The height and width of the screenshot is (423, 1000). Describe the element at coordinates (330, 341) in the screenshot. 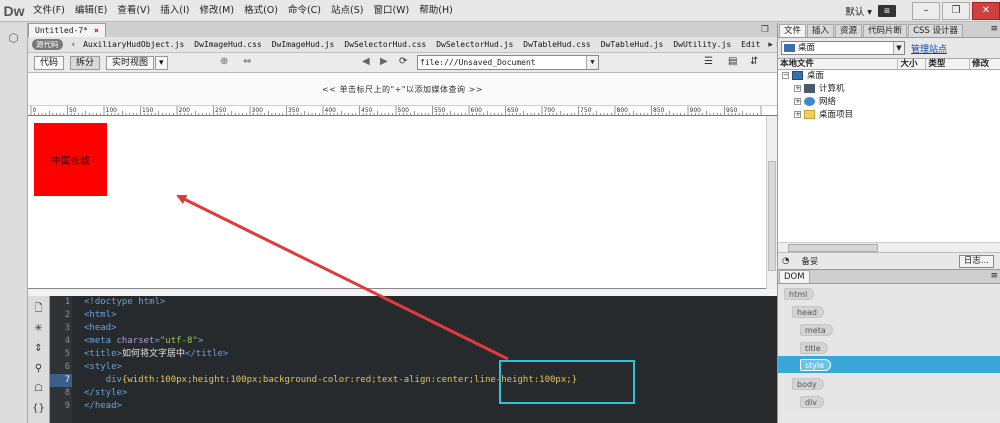

I see `code-line: <meta charset="utf-8">` at that location.